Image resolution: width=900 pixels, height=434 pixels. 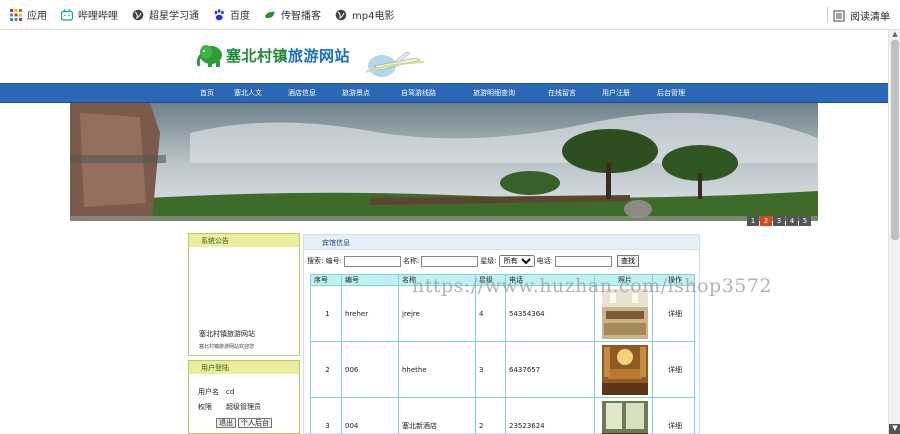 What do you see at coordinates (326, 415) in the screenshot?
I see `cell-no: 3` at bounding box center [326, 415].